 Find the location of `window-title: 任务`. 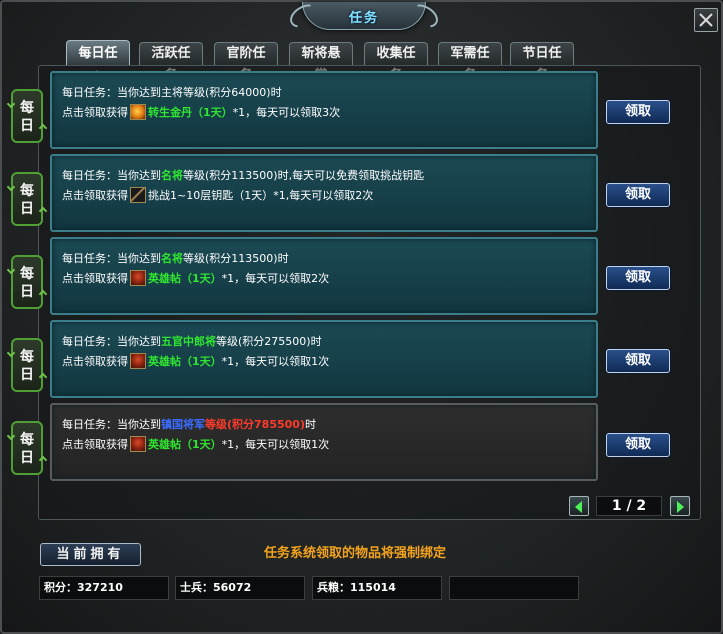

window-title: 任务 is located at coordinates (363, 18).